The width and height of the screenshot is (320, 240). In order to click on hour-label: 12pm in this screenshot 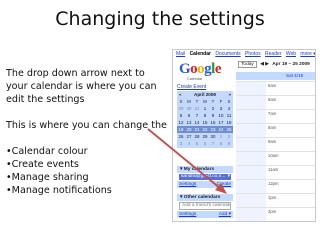, I will do `click(273, 183)`.